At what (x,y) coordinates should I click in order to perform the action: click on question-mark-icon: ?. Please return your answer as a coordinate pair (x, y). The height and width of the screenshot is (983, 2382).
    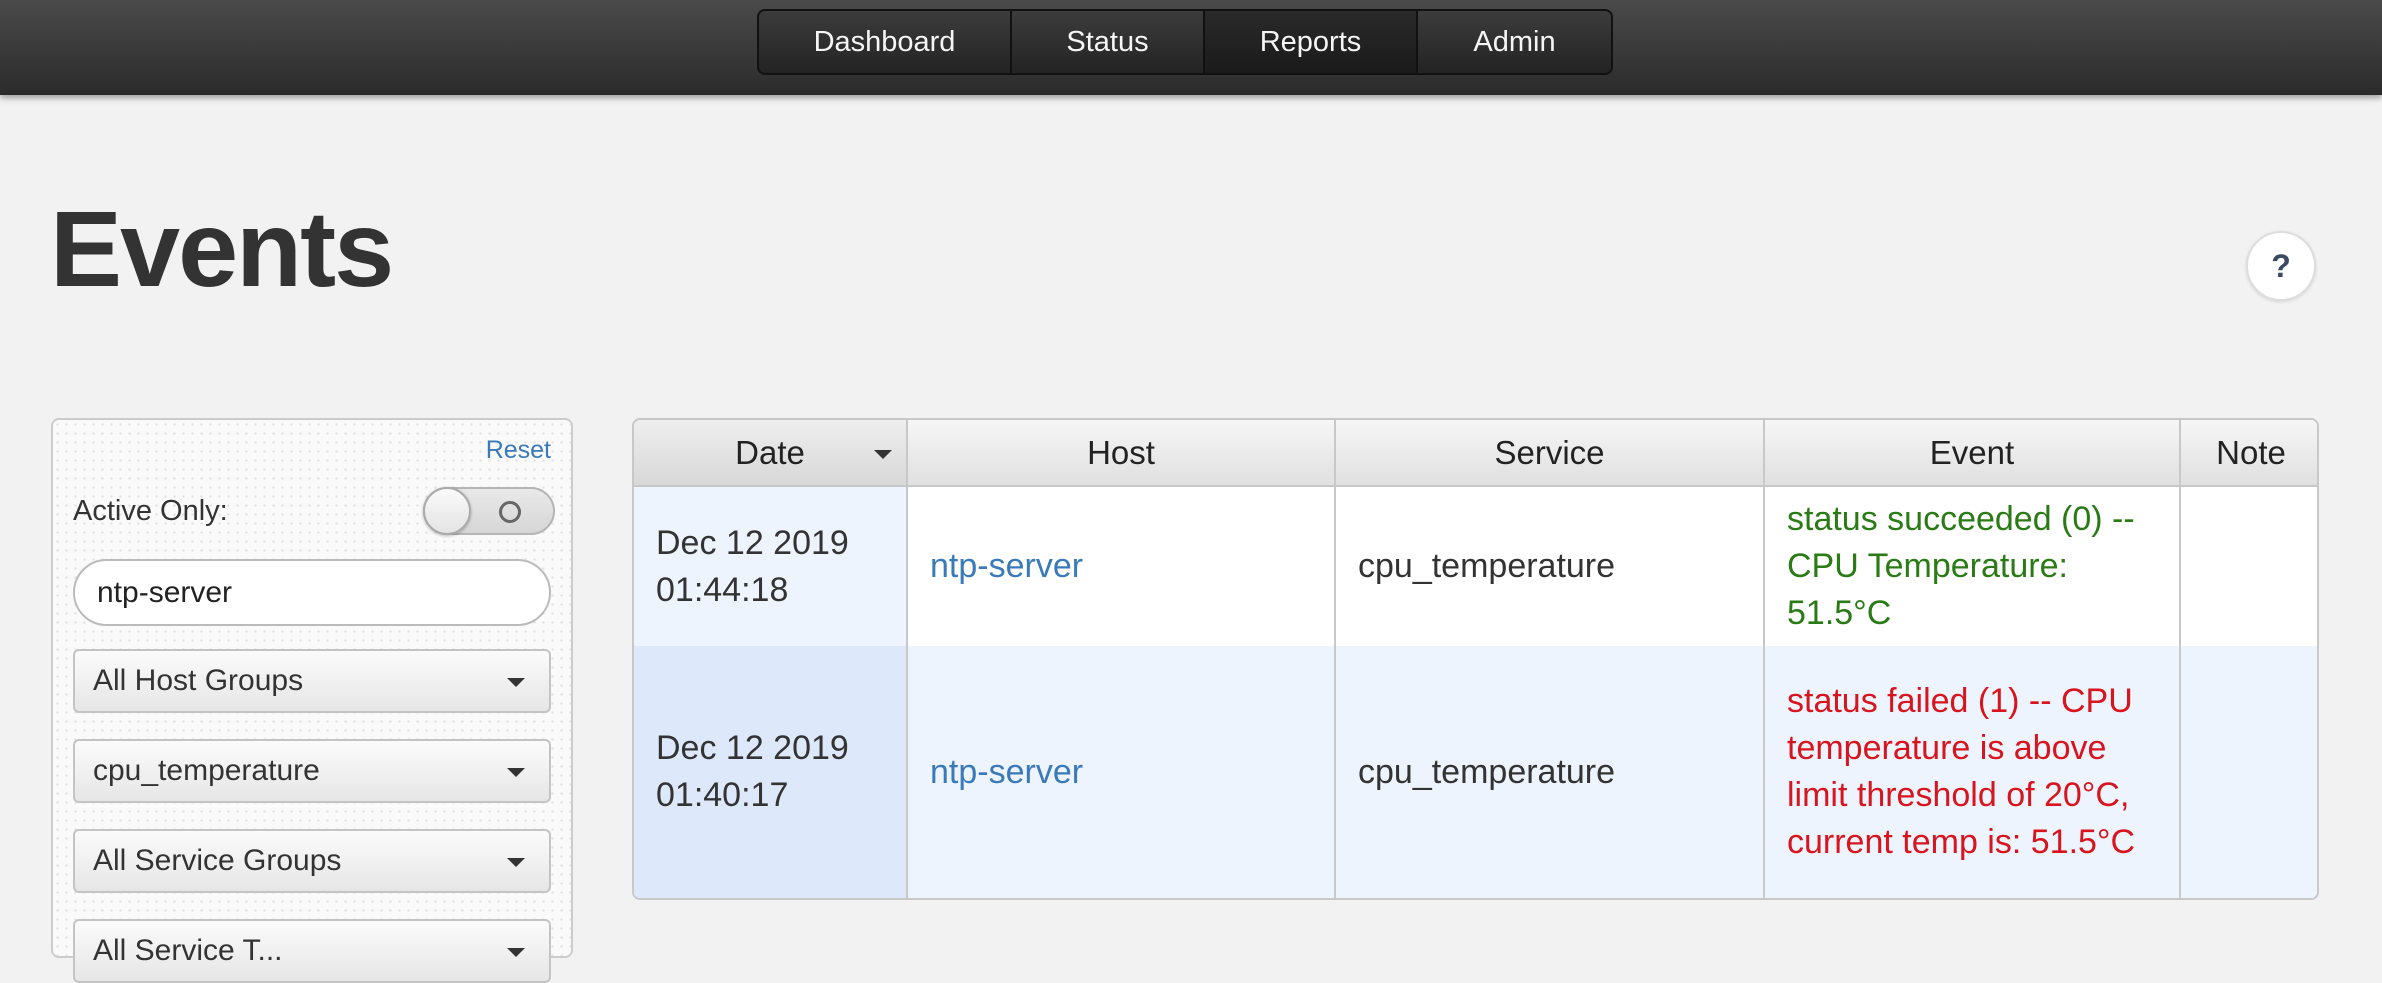
    Looking at the image, I should click on (2281, 265).